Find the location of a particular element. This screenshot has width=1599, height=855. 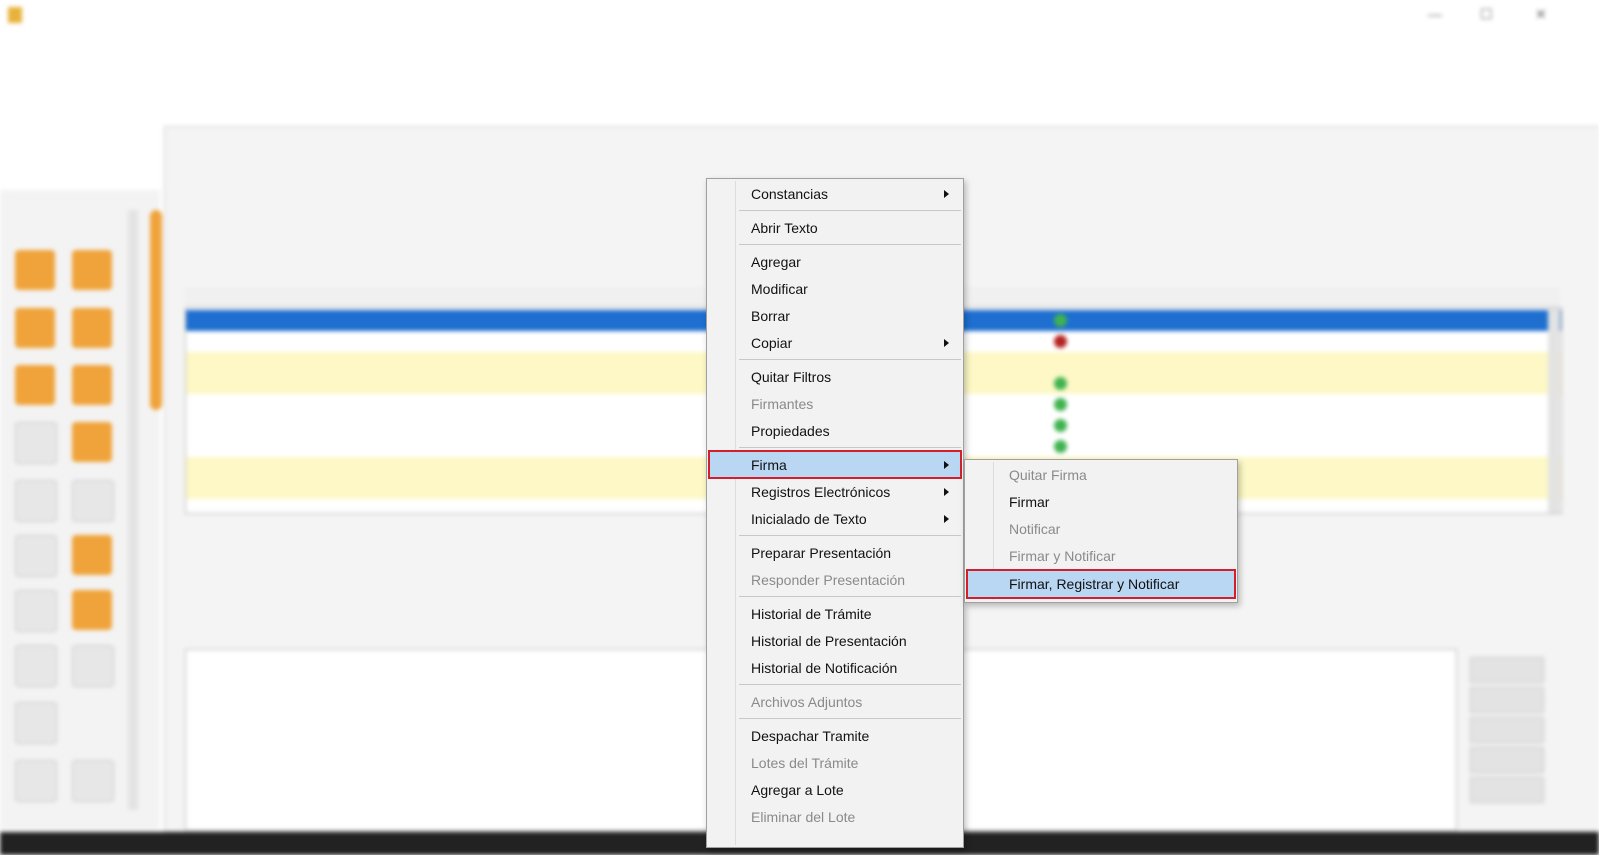

submenu-item-notificar: Notificar is located at coordinates (1101, 529).